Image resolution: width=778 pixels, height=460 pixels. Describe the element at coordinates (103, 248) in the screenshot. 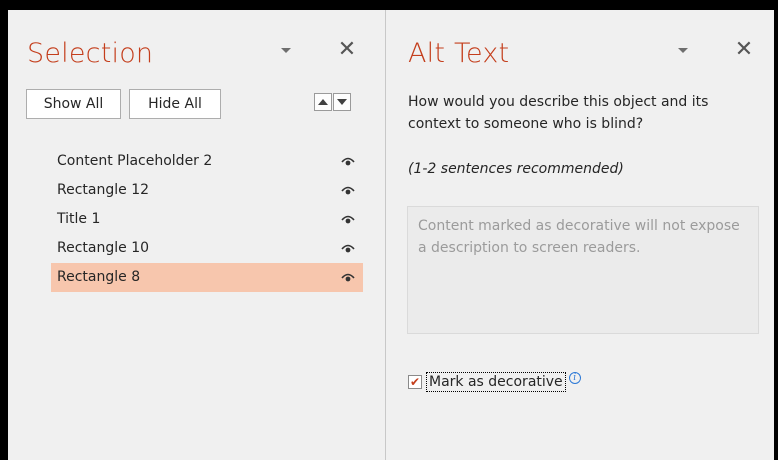

I see `selection-item-label: Rectangle 10` at that location.